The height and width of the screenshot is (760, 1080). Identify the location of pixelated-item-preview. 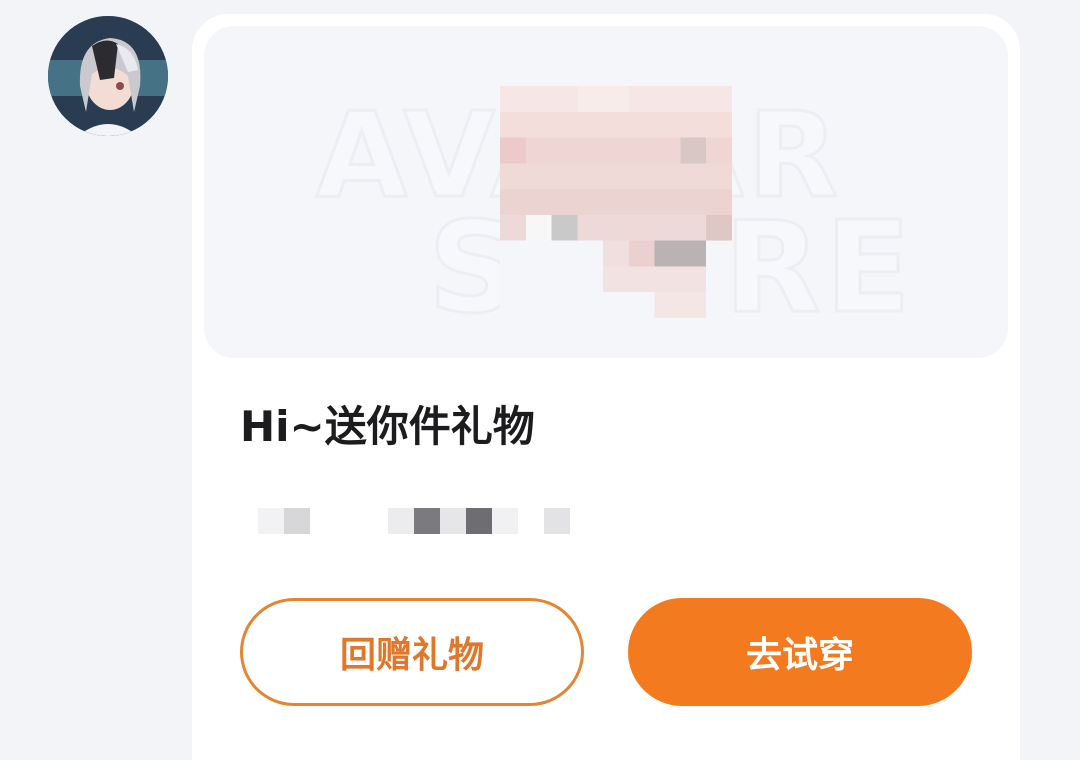
(616, 202).